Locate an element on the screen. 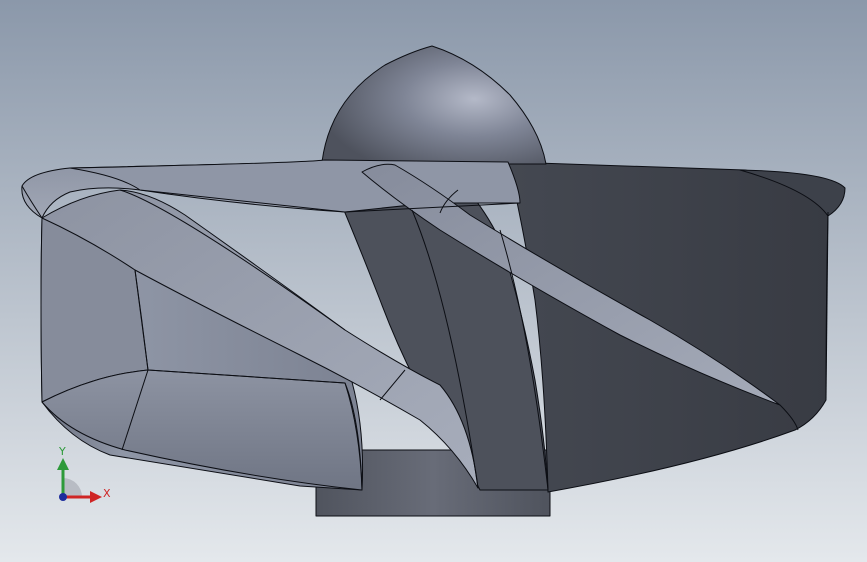 This screenshot has width=867, height=562. z-axis-dot is located at coordinates (63, 497).